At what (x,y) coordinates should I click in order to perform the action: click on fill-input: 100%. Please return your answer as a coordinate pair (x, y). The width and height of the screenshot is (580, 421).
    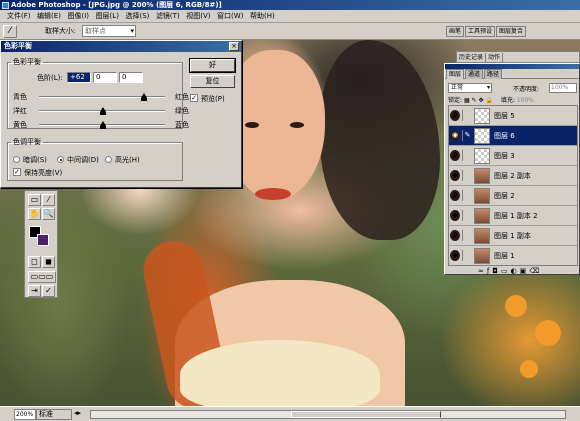
    Looking at the image, I should click on (525, 100).